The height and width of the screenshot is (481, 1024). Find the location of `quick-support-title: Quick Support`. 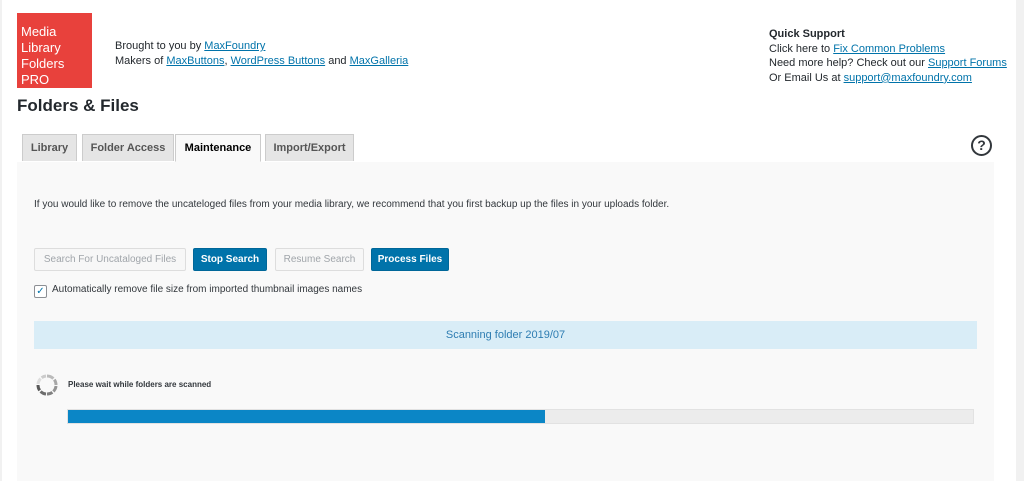

quick-support-title: Quick Support is located at coordinates (807, 34).